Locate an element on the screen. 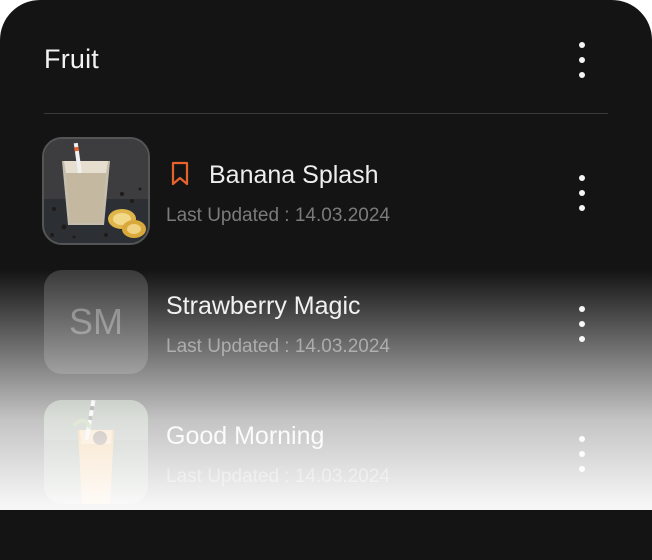 The height and width of the screenshot is (560, 652). banana-smoothie-image is located at coordinates (96, 191).